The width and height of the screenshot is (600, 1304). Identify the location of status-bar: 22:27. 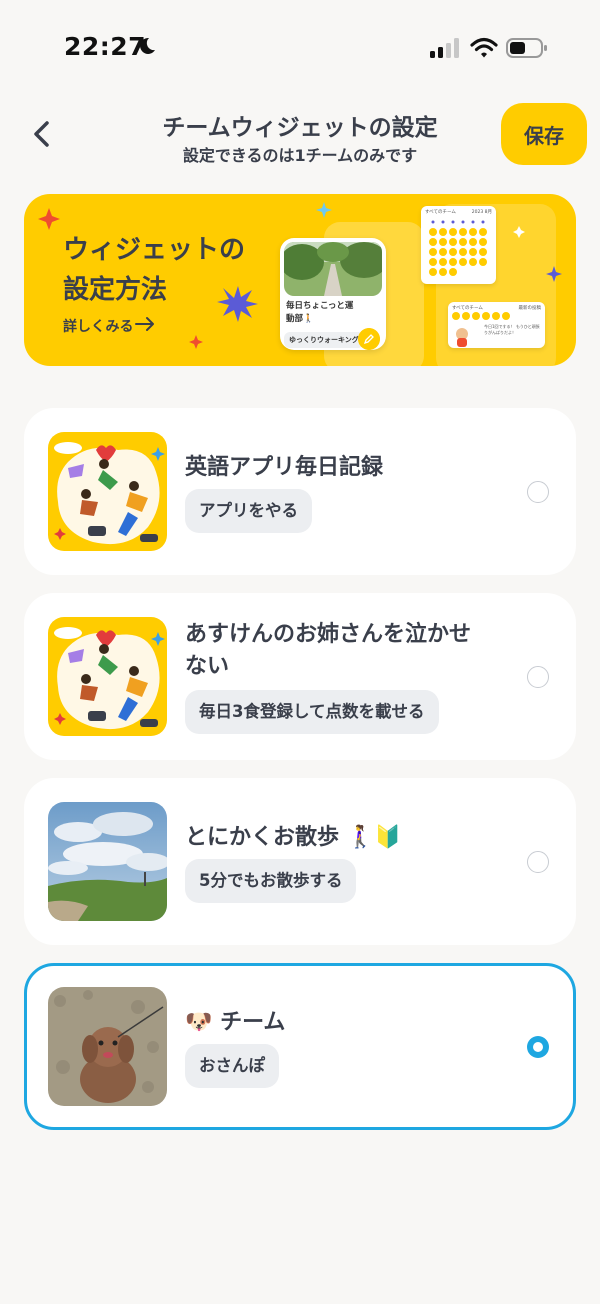
(300, 48).